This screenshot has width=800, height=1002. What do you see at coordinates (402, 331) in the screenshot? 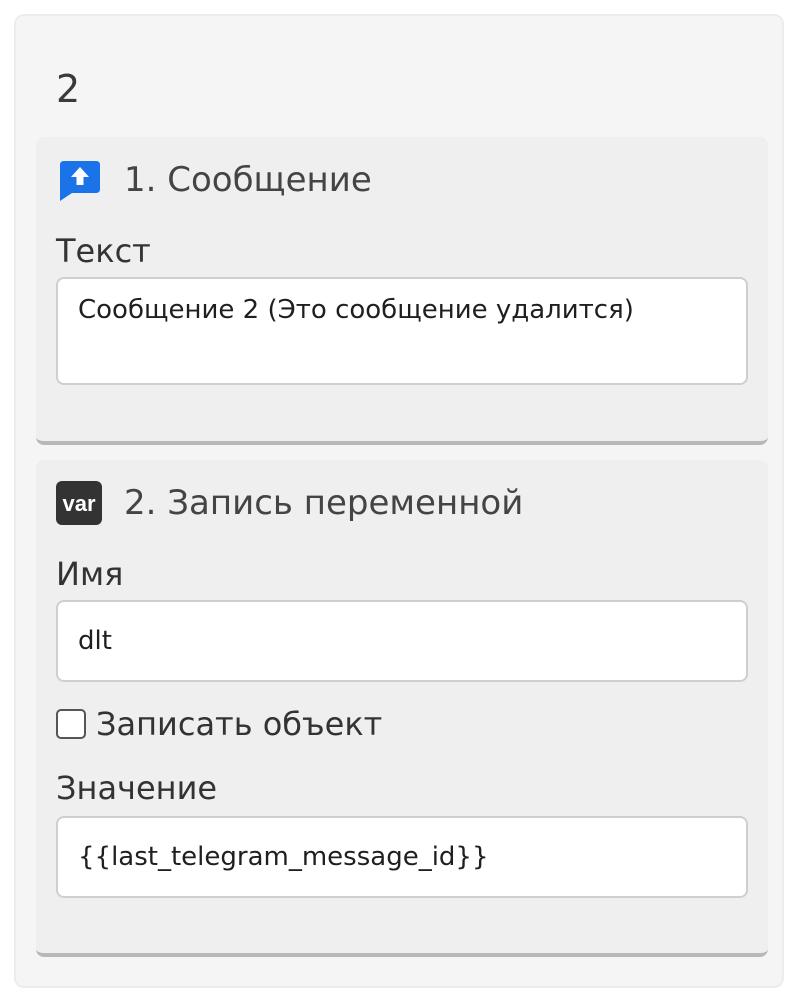
I see `message-text-input: Сообщение 2 (Это сообщение удалится)` at bounding box center [402, 331].